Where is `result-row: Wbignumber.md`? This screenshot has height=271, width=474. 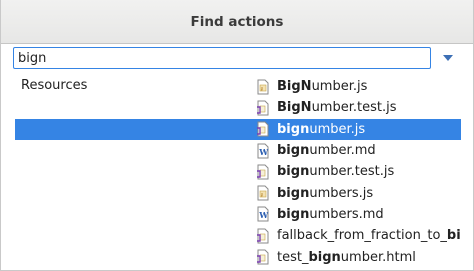
result-row: Wbignumber.md is located at coordinates (238, 150).